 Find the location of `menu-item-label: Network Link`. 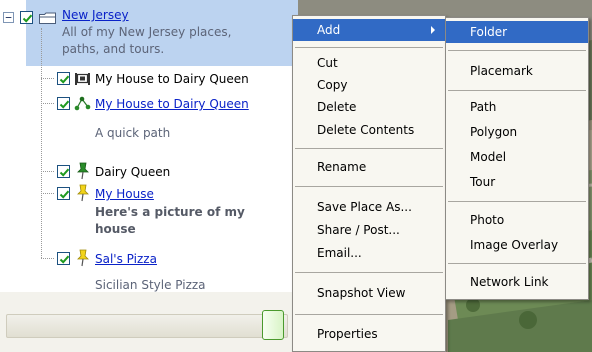

menu-item-label: Network Link is located at coordinates (509, 282).